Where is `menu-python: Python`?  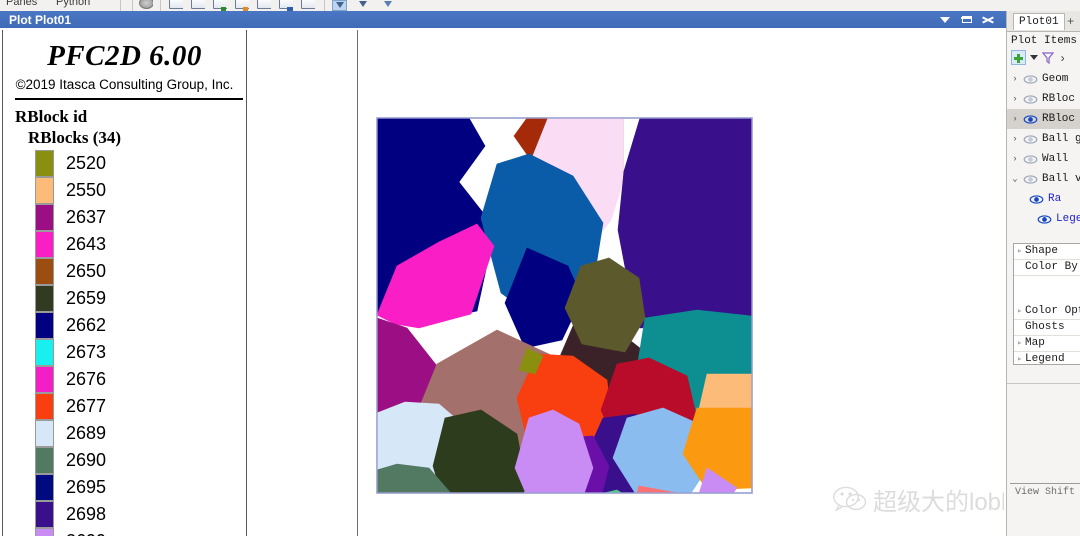
menu-python: Python is located at coordinates (73, 4).